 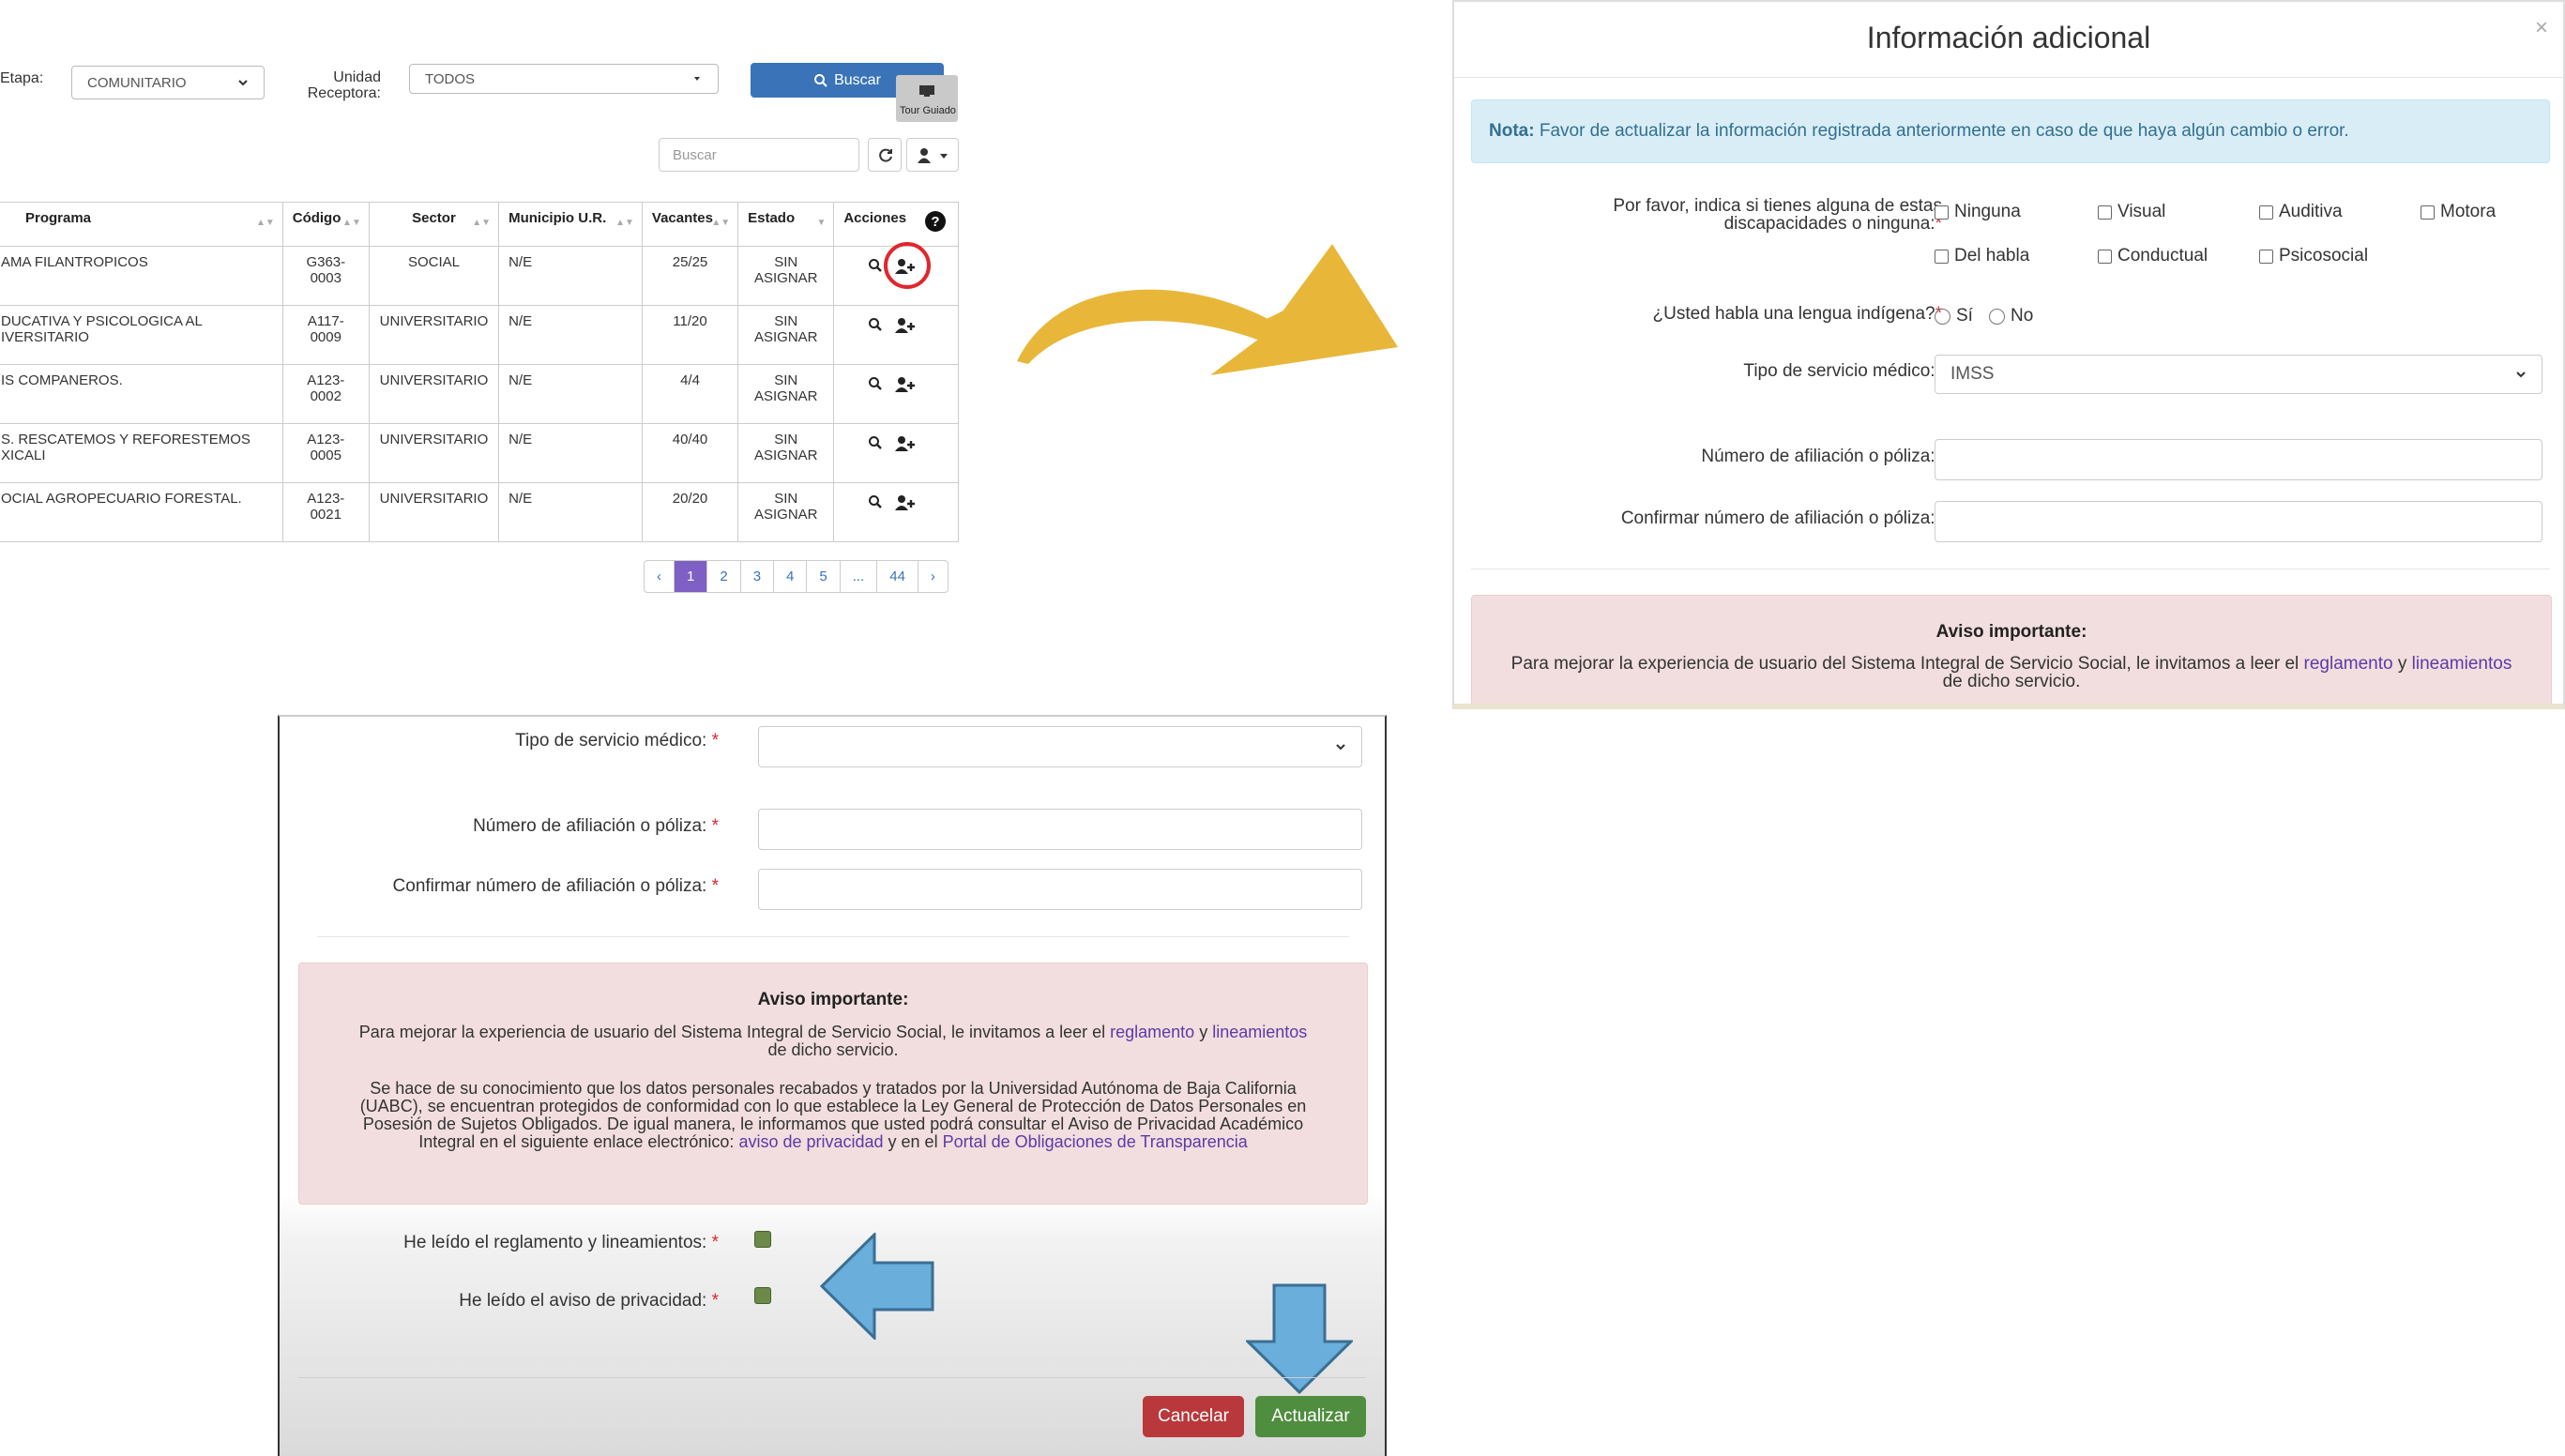 I want to click on modal-title: Información adicional, so click(x=2009, y=37).